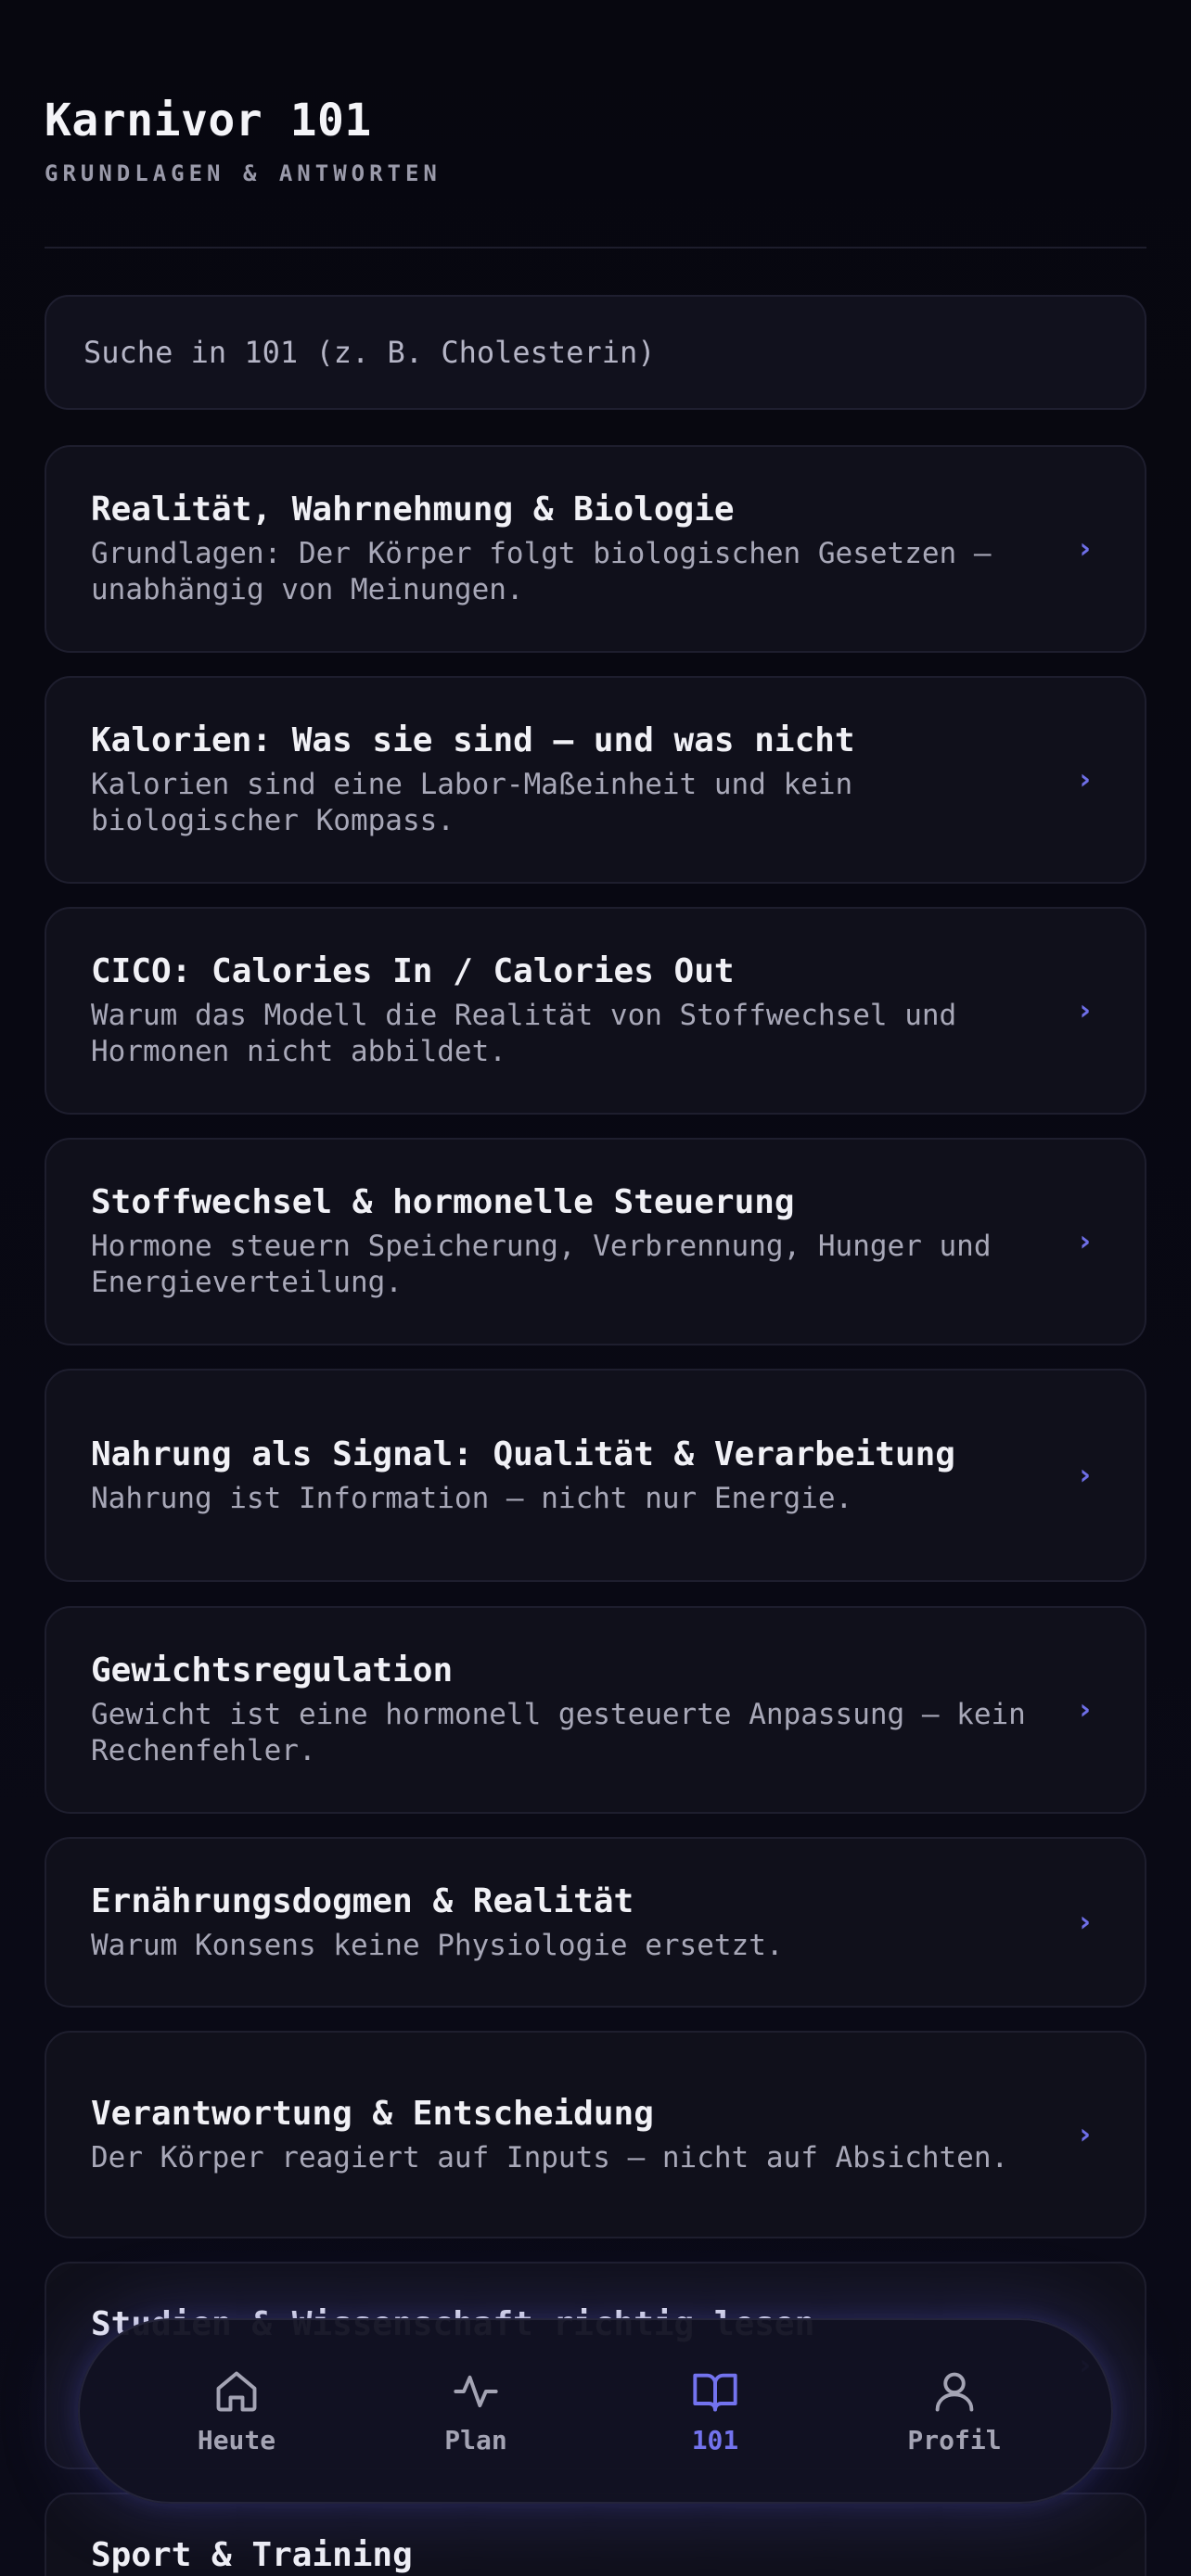 The height and width of the screenshot is (2576, 1191). What do you see at coordinates (595, 2411) in the screenshot?
I see `bottom-tab-bar: Heute Plan 101 Profil` at bounding box center [595, 2411].